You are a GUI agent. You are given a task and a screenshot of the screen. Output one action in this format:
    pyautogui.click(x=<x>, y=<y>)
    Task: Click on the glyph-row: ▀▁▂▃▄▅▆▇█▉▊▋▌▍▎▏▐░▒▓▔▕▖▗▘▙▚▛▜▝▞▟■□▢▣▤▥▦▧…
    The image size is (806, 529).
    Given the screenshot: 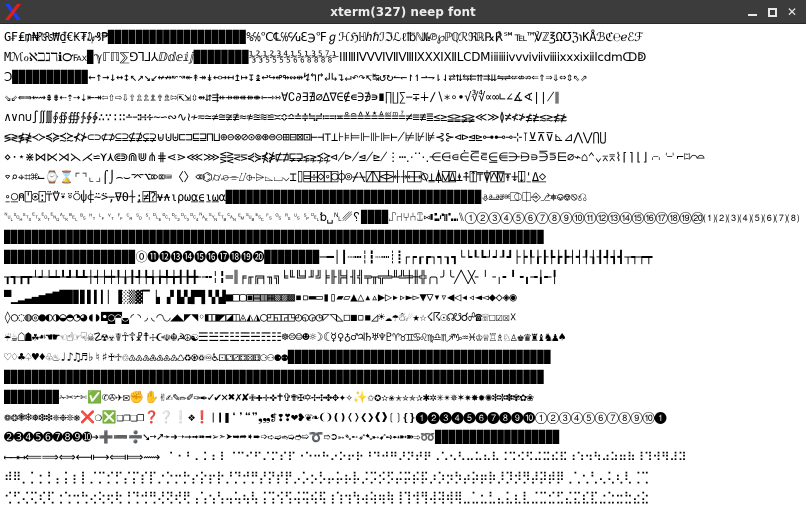 What is the action you would take?
    pyautogui.click(x=260, y=297)
    